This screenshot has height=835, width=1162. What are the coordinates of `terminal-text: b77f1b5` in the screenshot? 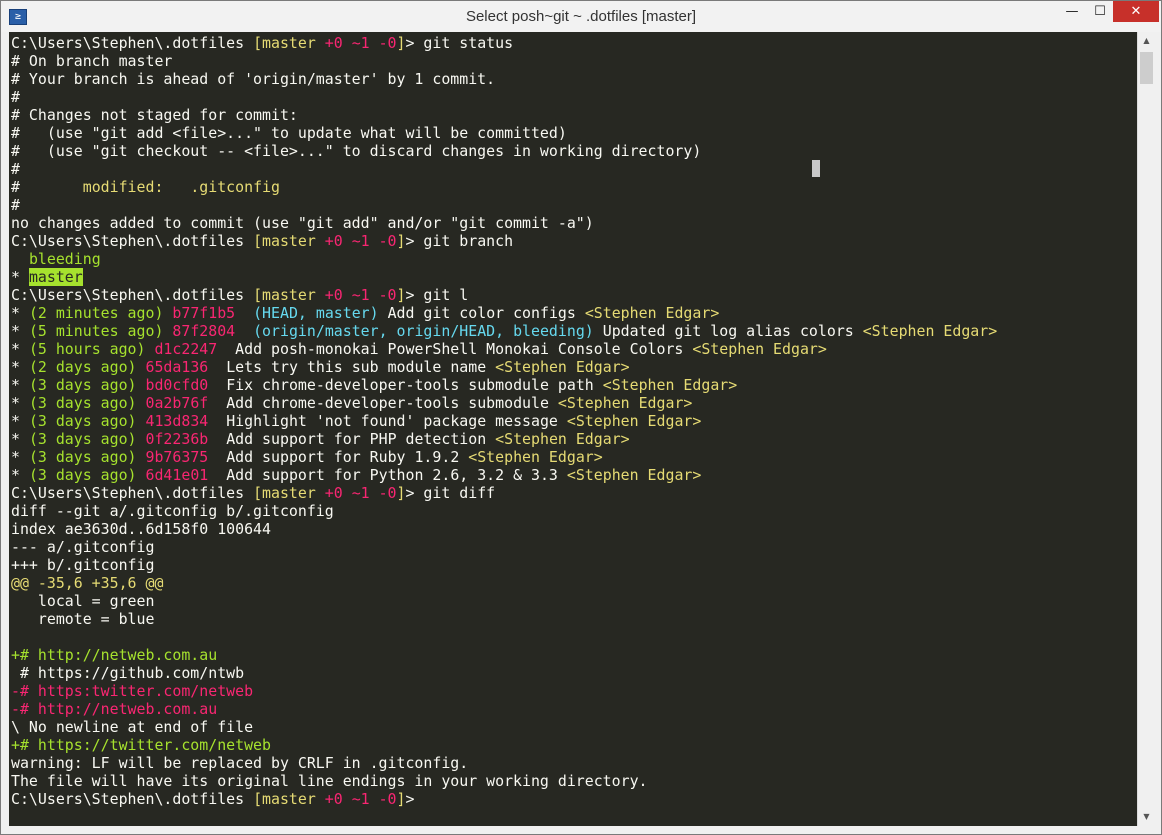 It's located at (204, 313).